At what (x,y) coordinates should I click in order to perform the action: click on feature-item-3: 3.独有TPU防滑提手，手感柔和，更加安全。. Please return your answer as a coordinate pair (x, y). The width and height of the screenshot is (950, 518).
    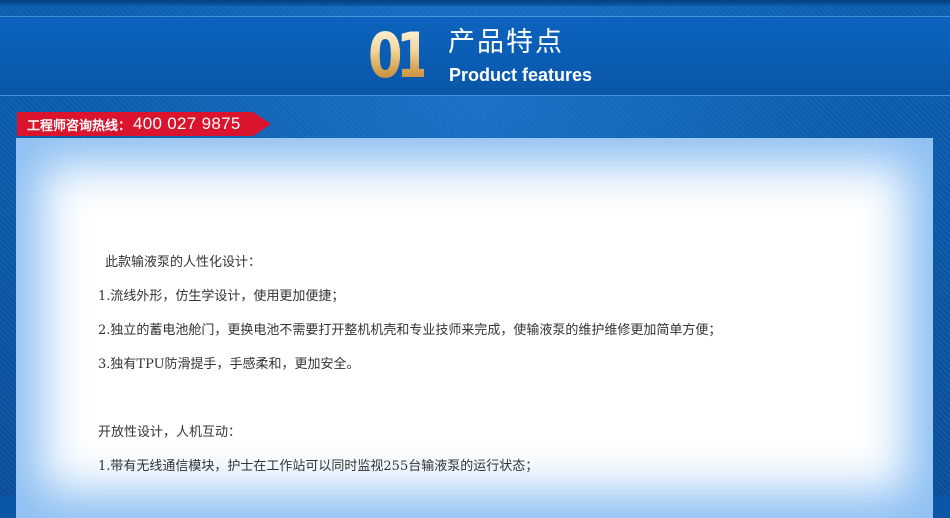
    Looking at the image, I should click on (229, 364).